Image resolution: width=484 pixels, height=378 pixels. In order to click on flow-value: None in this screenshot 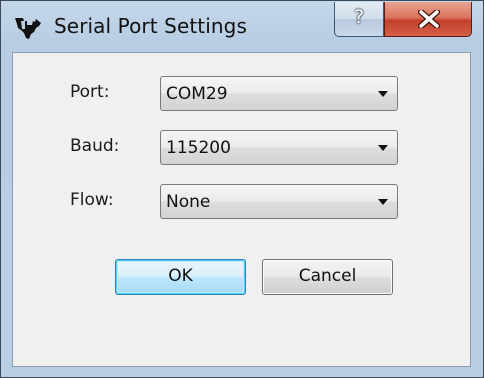, I will do `click(188, 202)`.